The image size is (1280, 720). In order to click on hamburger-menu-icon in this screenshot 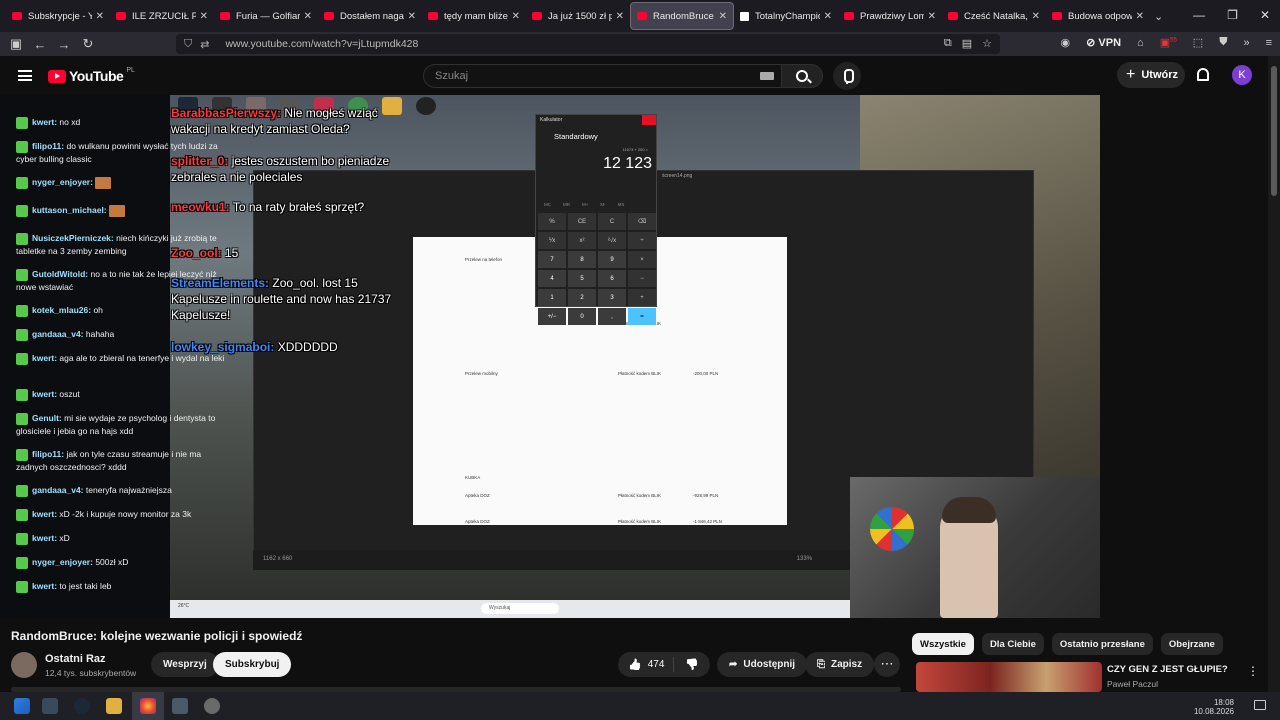, I will do `click(25, 75)`.